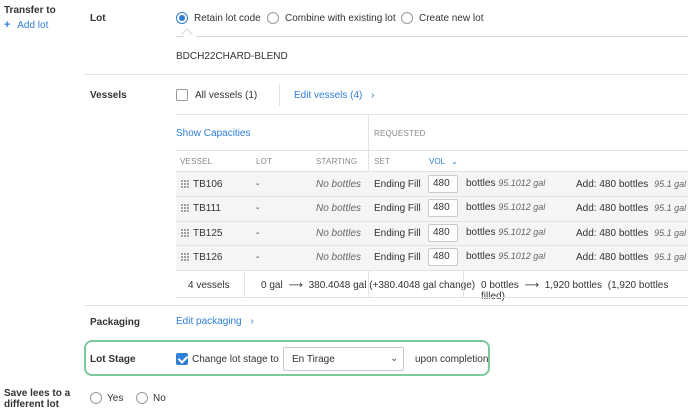 Image resolution: width=688 pixels, height=411 pixels. Describe the element at coordinates (208, 184) in the screenshot. I see `vessel-name: TB106` at that location.